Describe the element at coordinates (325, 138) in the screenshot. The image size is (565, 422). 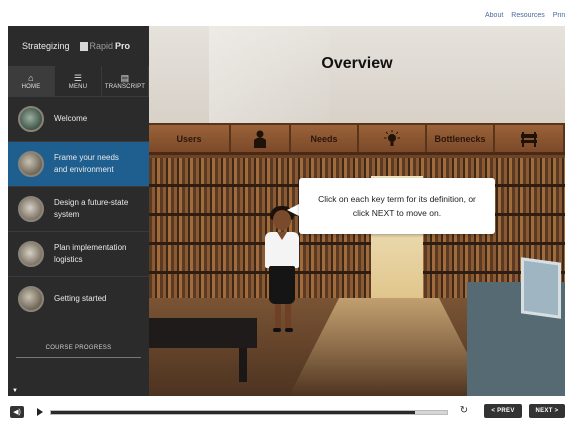
I see `term-needs: Needs` at that location.